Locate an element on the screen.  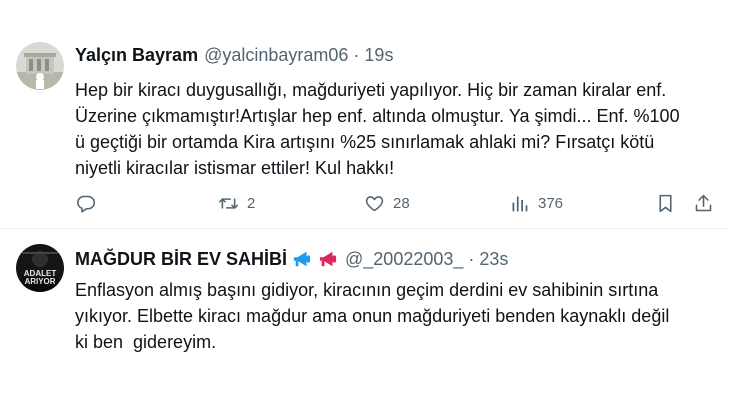
tweet-text-line: ki ben gidereyim. is located at coordinates (146, 342).